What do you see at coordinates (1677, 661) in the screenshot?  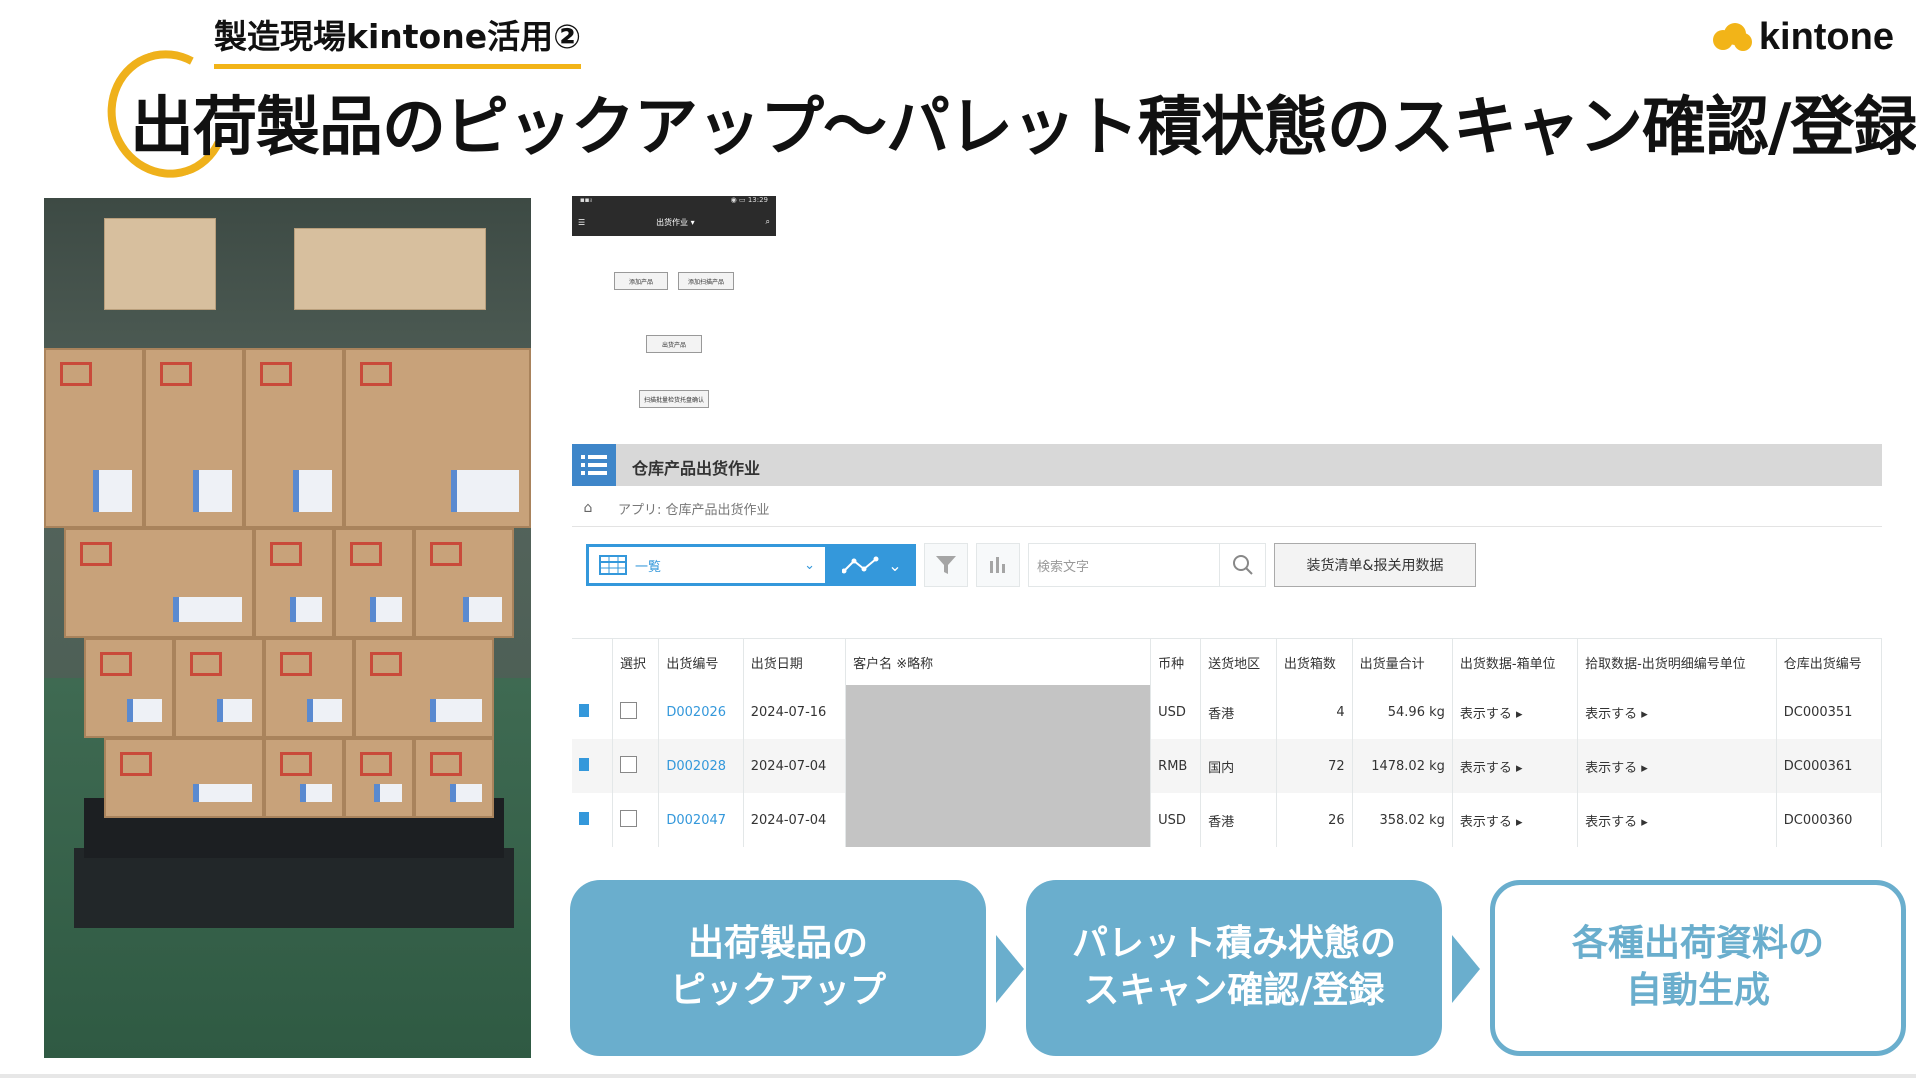 I see `column-header: 拾取数据-出货明细编号单位` at bounding box center [1677, 661].